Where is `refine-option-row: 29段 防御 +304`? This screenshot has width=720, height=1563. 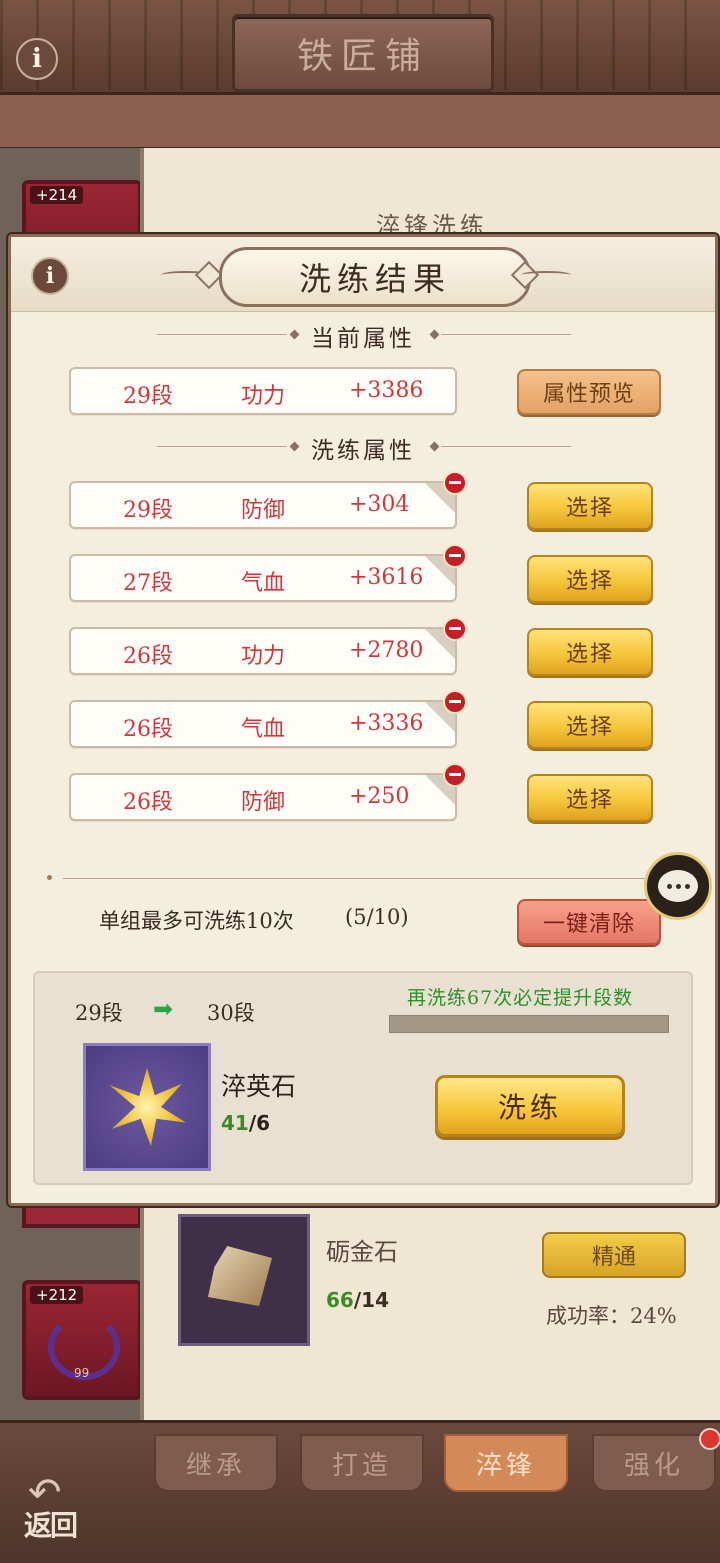 refine-option-row: 29段 防御 +304 is located at coordinates (263, 505).